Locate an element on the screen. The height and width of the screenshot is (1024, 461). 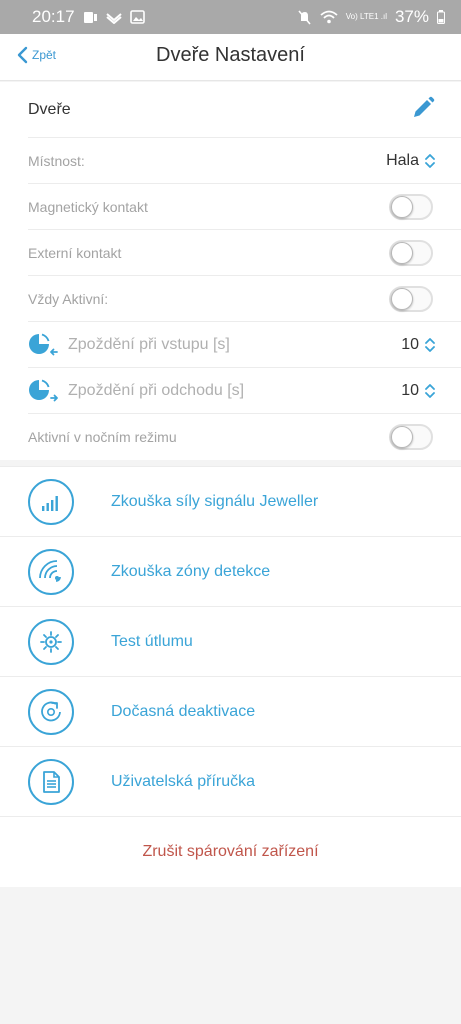
navigation-header: Zpět Dveře Nastavení is located at coordinates (230, 57).